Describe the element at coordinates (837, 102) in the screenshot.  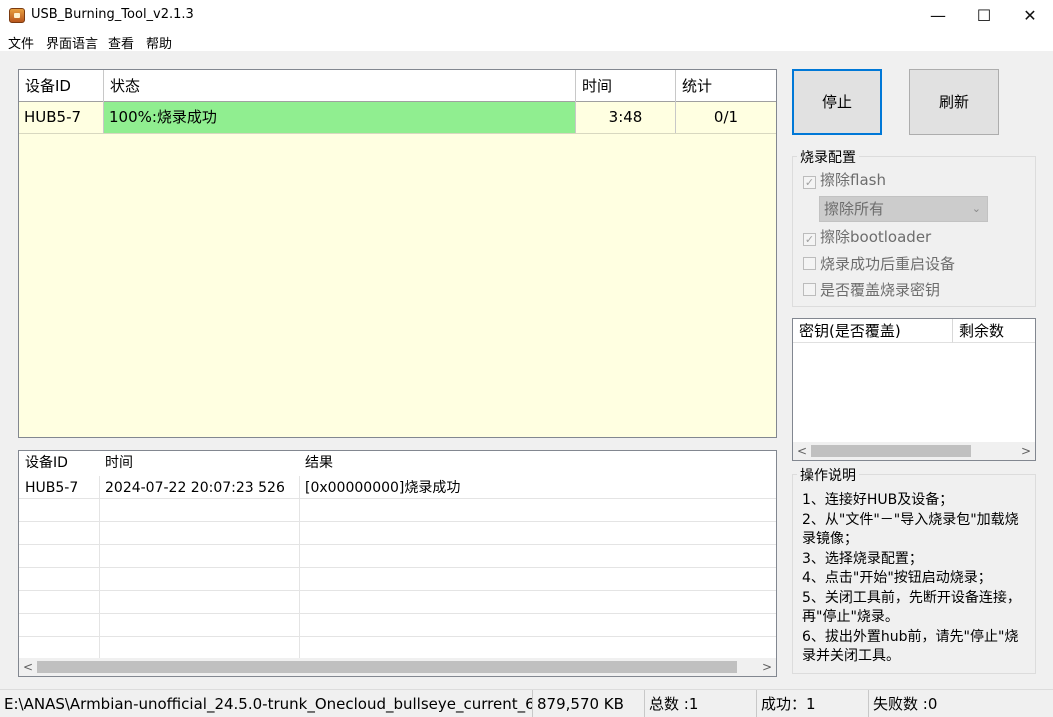
I see `stop-button: 停止` at that location.